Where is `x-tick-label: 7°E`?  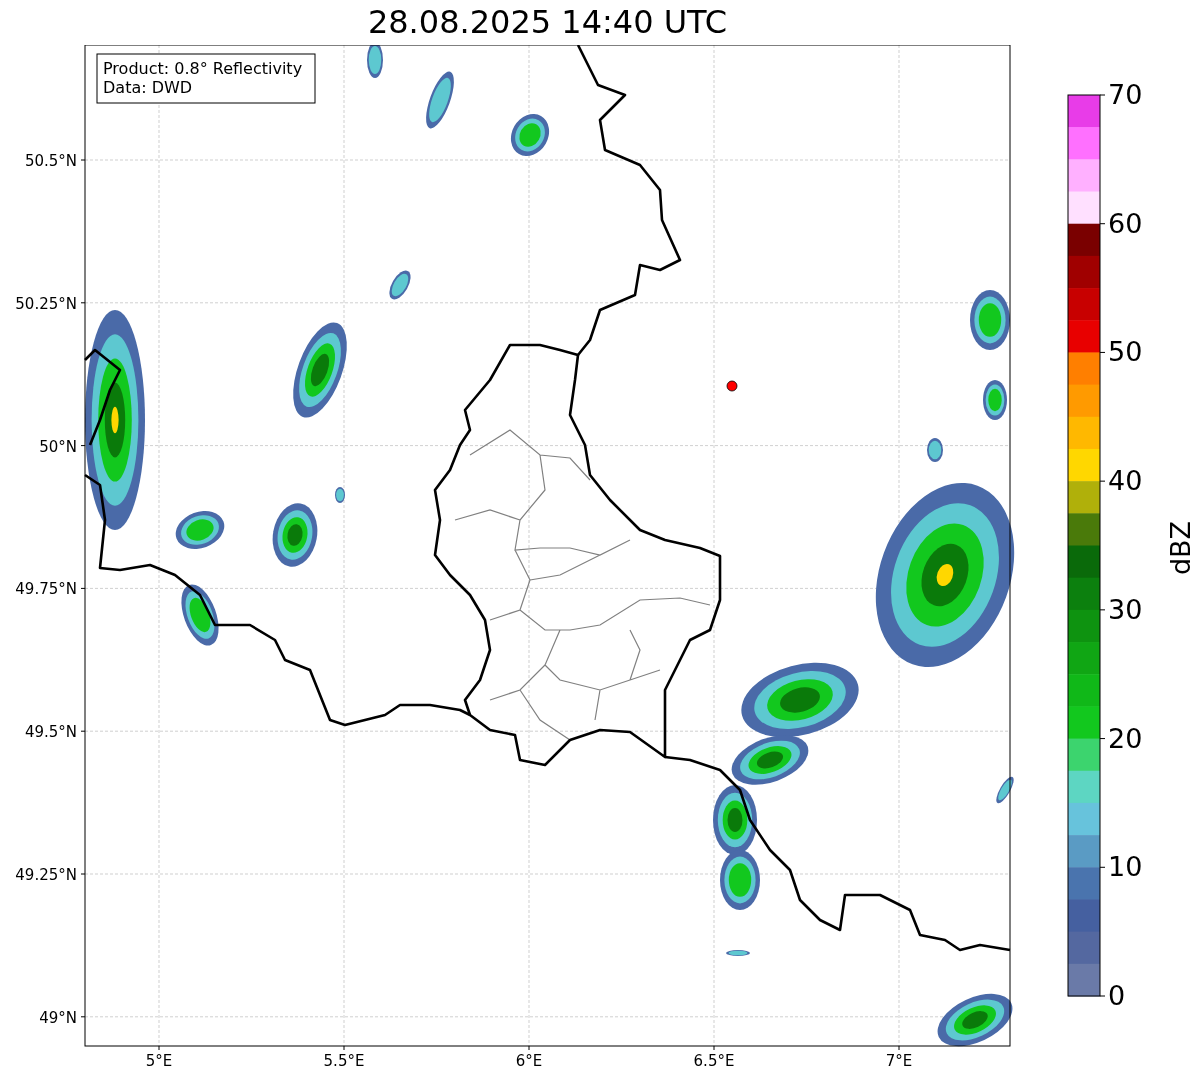
x-tick-label: 7°E is located at coordinates (899, 1057).